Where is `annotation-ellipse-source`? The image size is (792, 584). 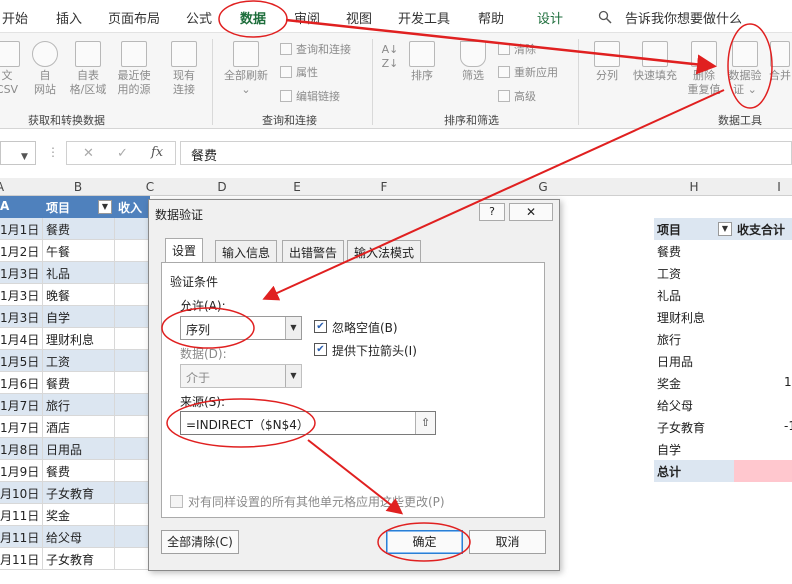
annotation-ellipse-source is located at coordinates (241, 423).